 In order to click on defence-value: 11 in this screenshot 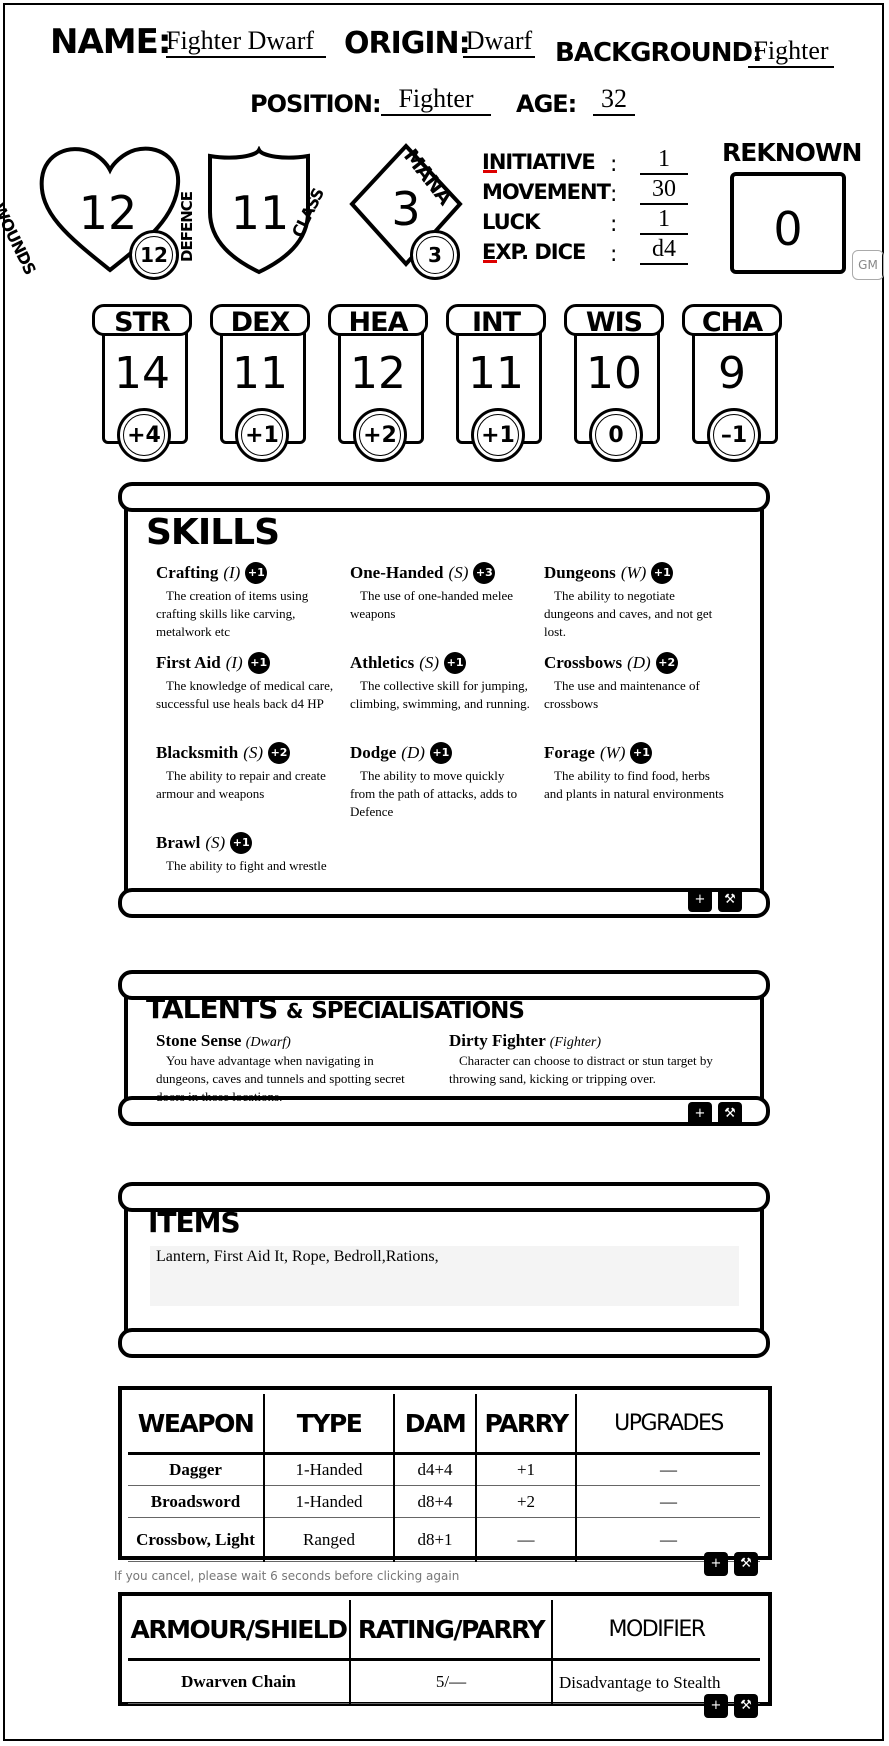, I will do `click(260, 213)`.